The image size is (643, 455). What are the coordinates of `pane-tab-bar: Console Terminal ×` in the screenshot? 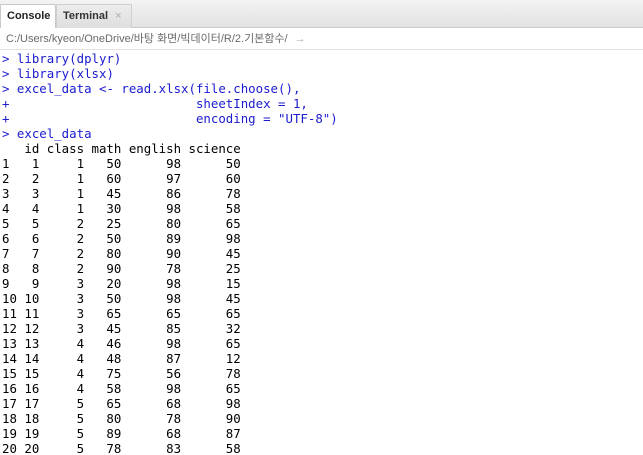 It's located at (321, 14).